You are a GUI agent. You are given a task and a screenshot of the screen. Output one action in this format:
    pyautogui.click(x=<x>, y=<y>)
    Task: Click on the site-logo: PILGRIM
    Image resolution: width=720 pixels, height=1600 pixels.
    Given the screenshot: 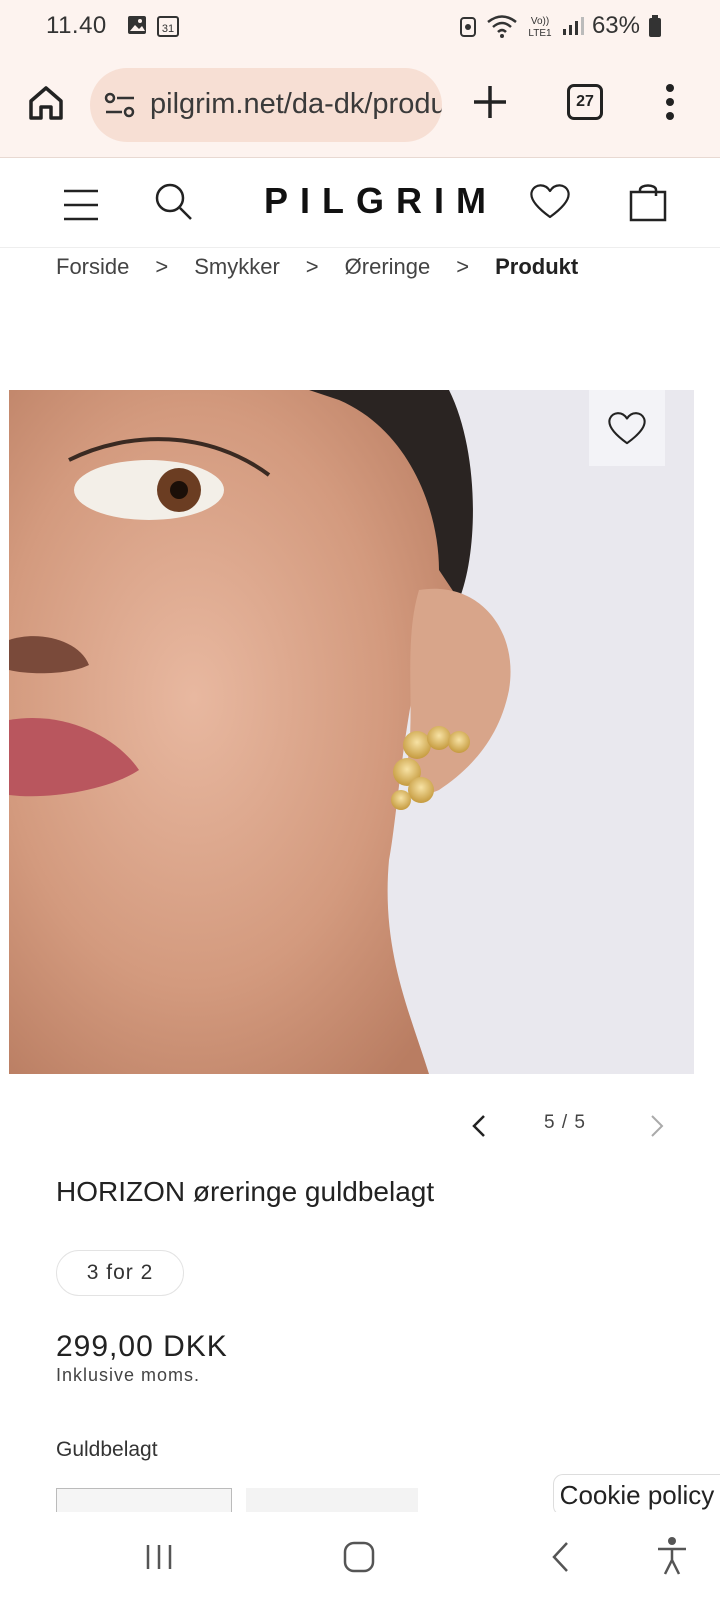 What is the action you would take?
    pyautogui.click(x=381, y=201)
    